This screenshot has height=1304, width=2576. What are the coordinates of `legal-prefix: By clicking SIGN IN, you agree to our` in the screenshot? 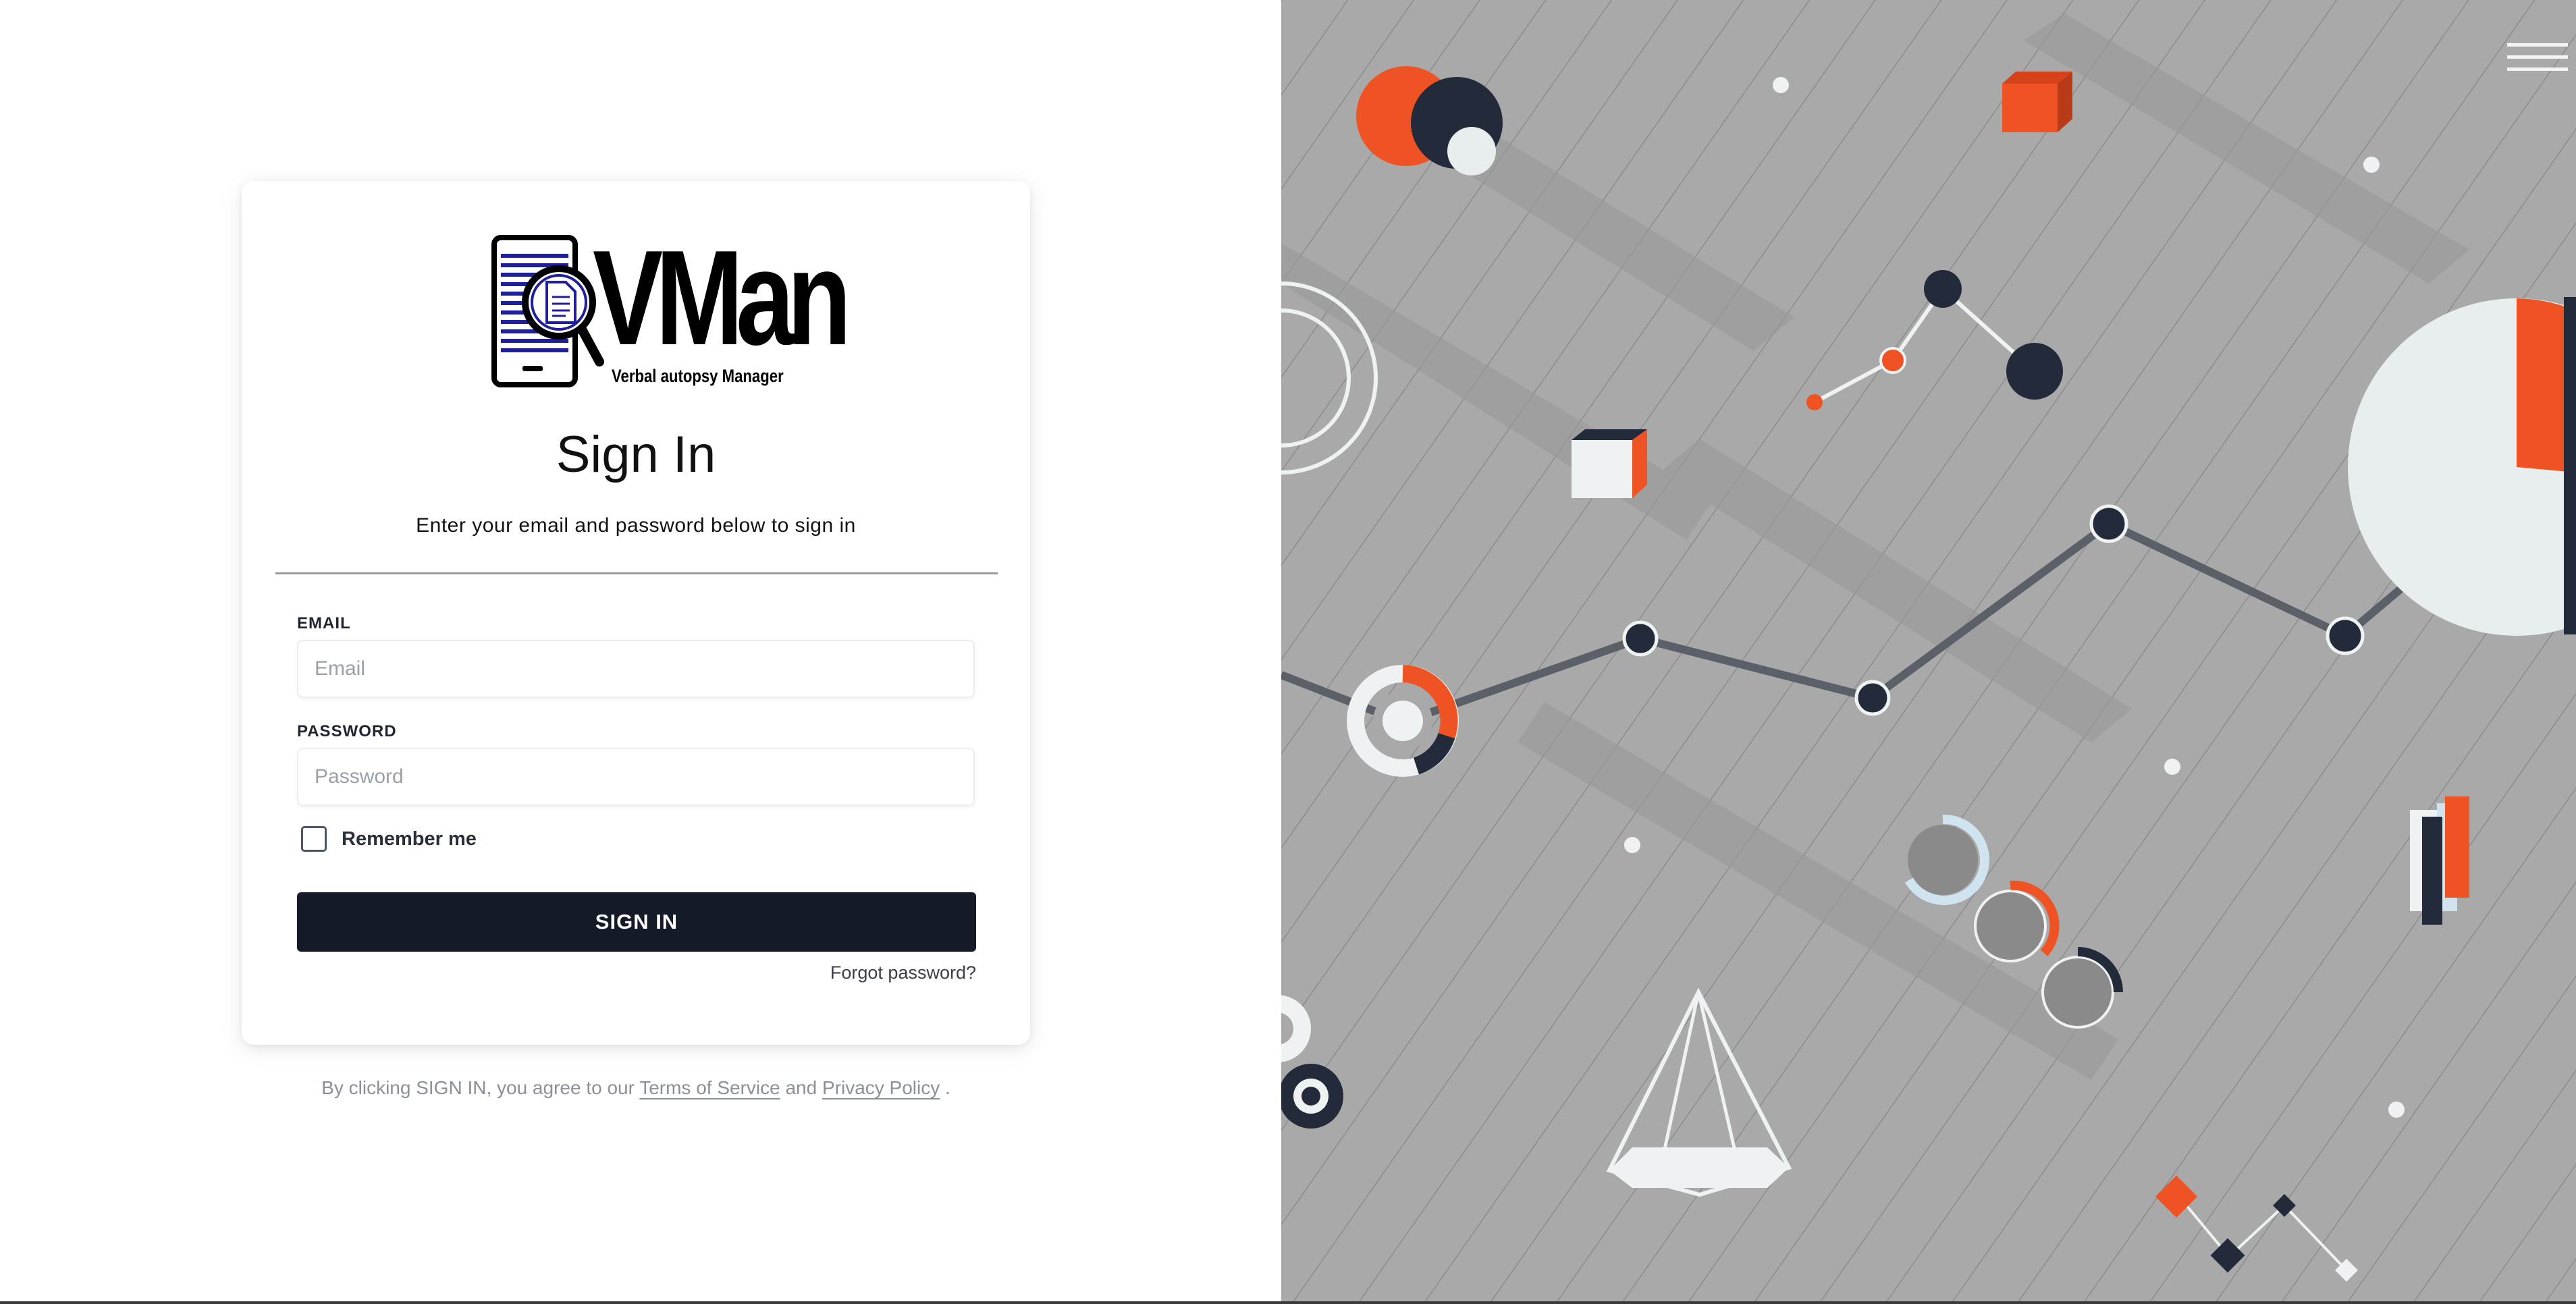 It's located at (478, 1087).